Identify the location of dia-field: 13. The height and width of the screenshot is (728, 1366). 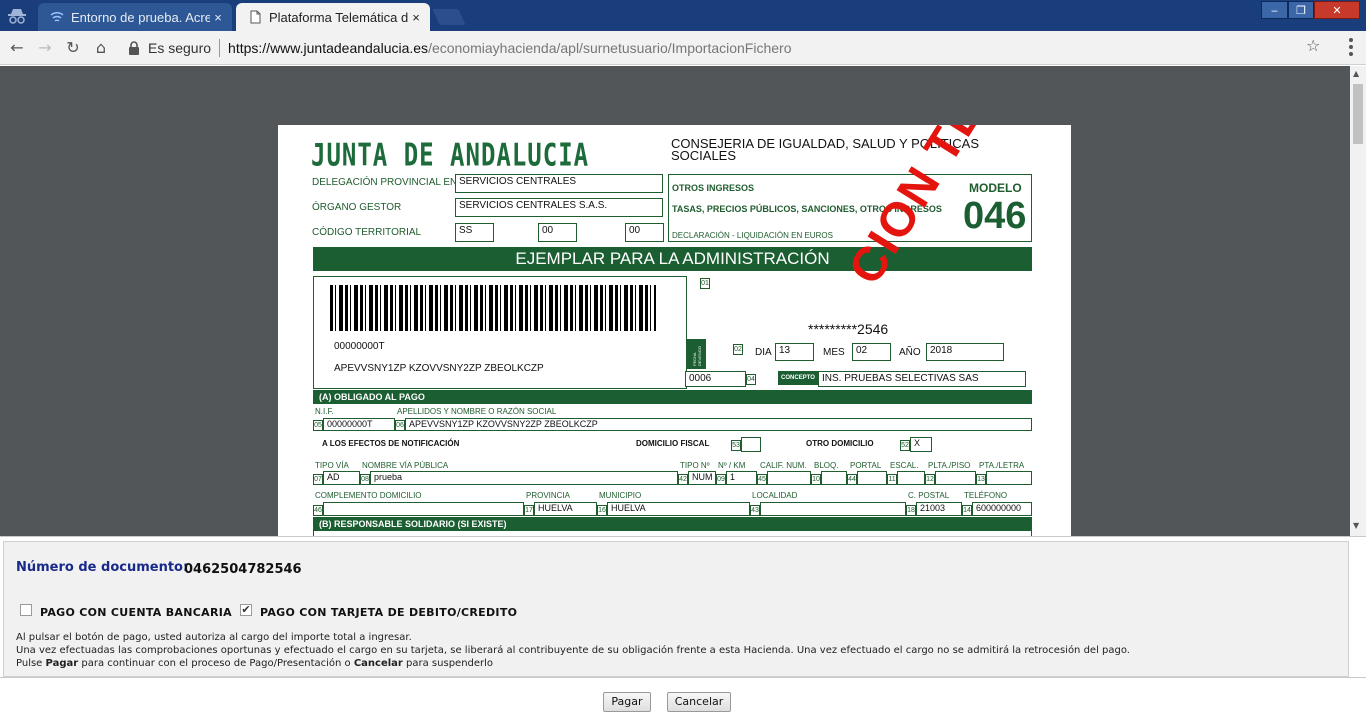
(794, 352).